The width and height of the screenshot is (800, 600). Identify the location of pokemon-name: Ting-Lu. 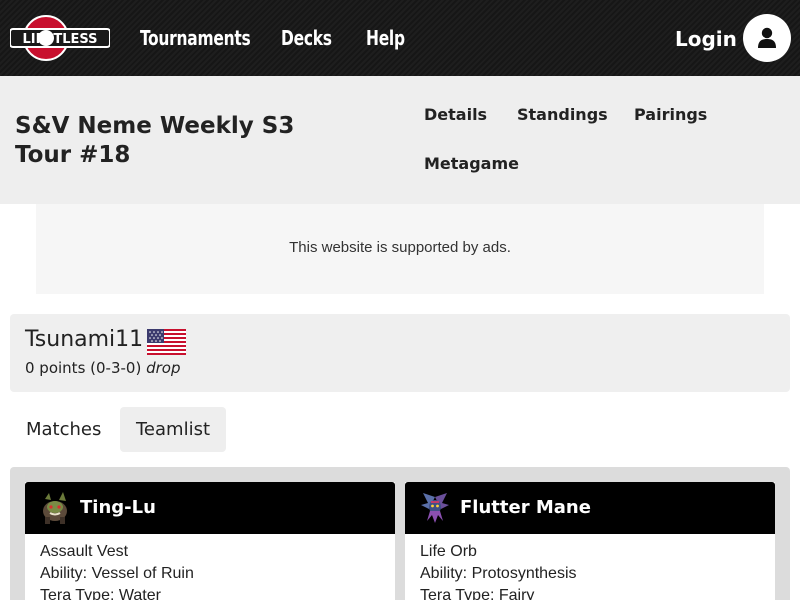
(118, 507).